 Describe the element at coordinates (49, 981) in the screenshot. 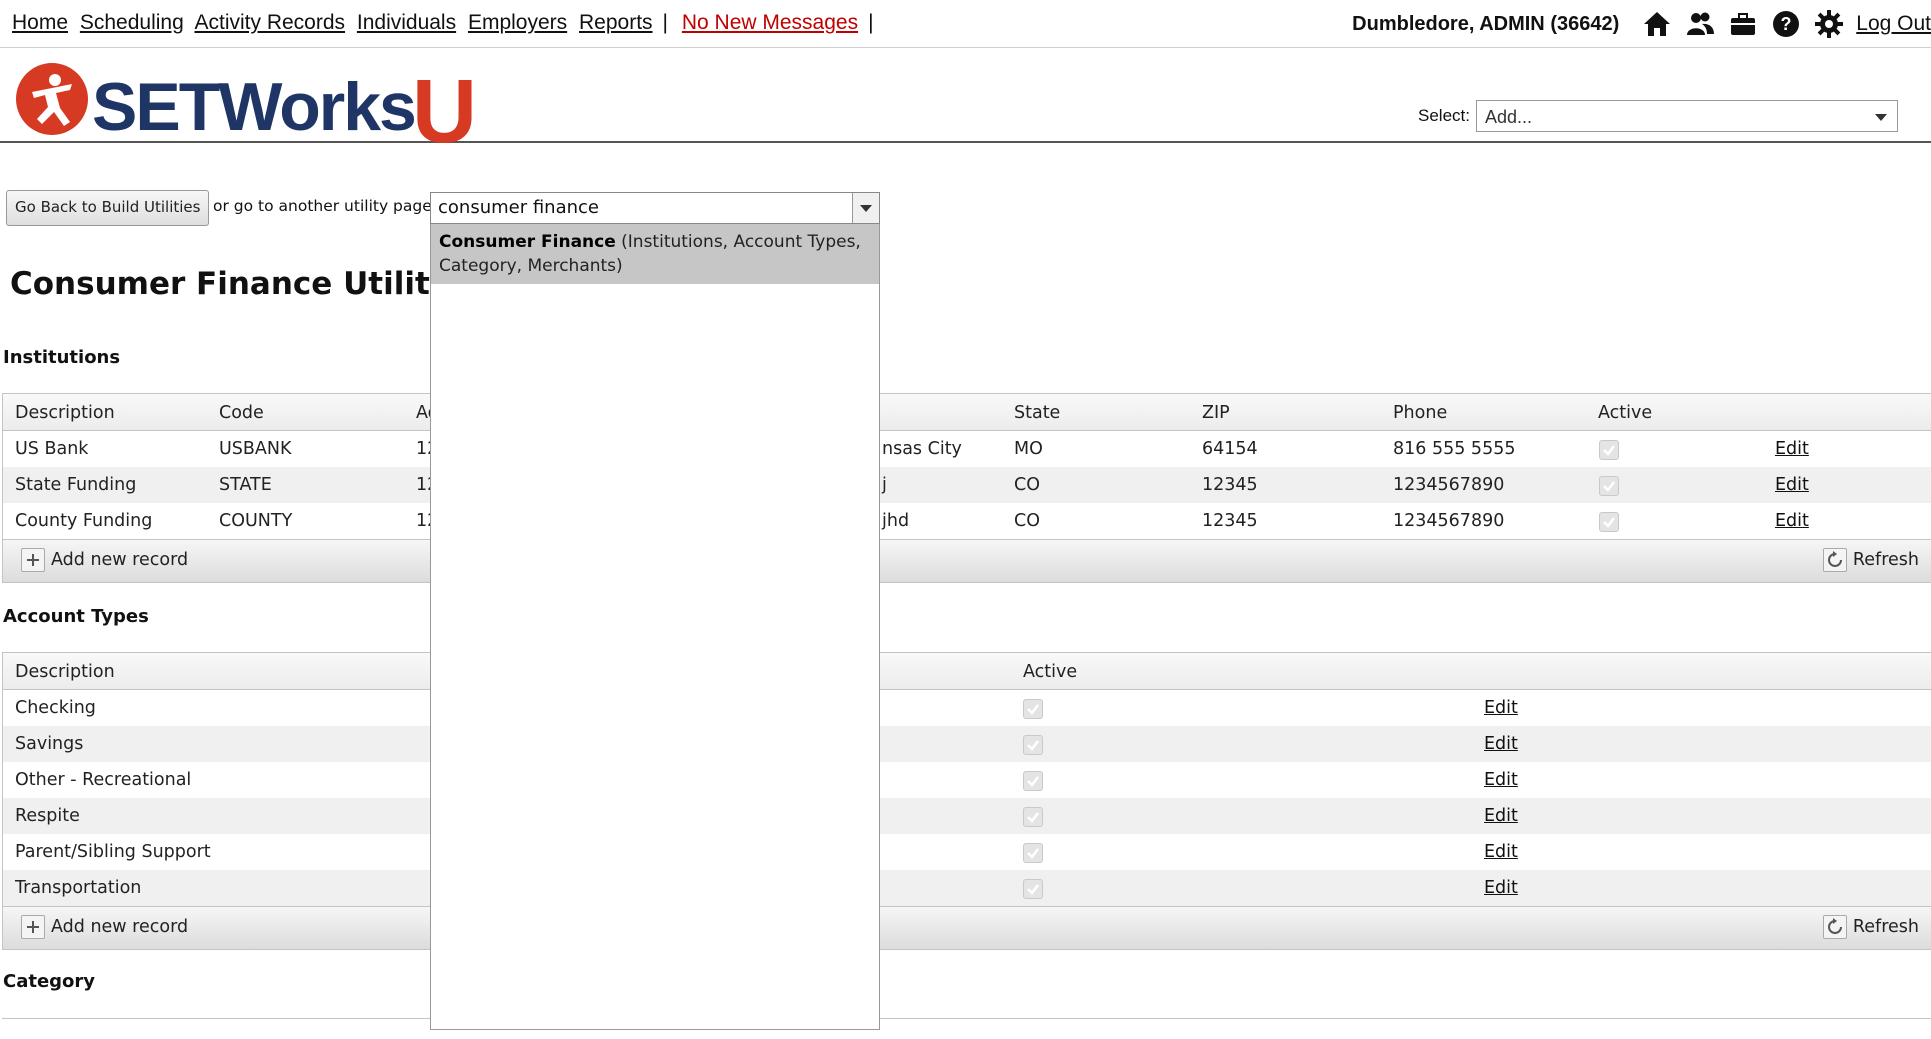

I see `category-heading: Category` at that location.